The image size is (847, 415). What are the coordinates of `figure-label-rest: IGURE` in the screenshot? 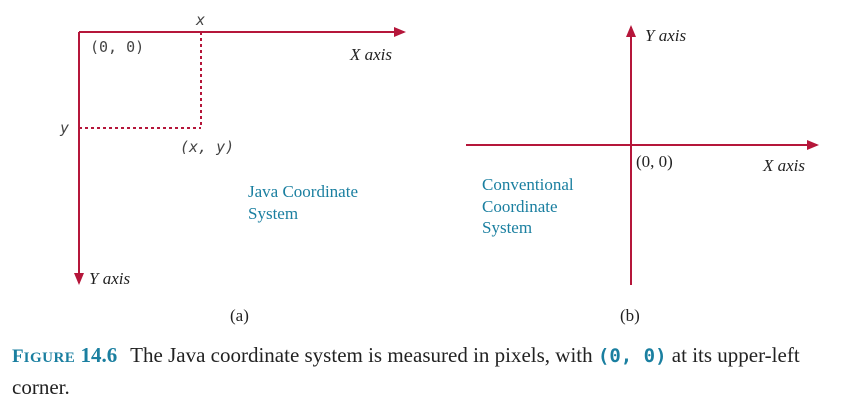 It's located at (49, 358).